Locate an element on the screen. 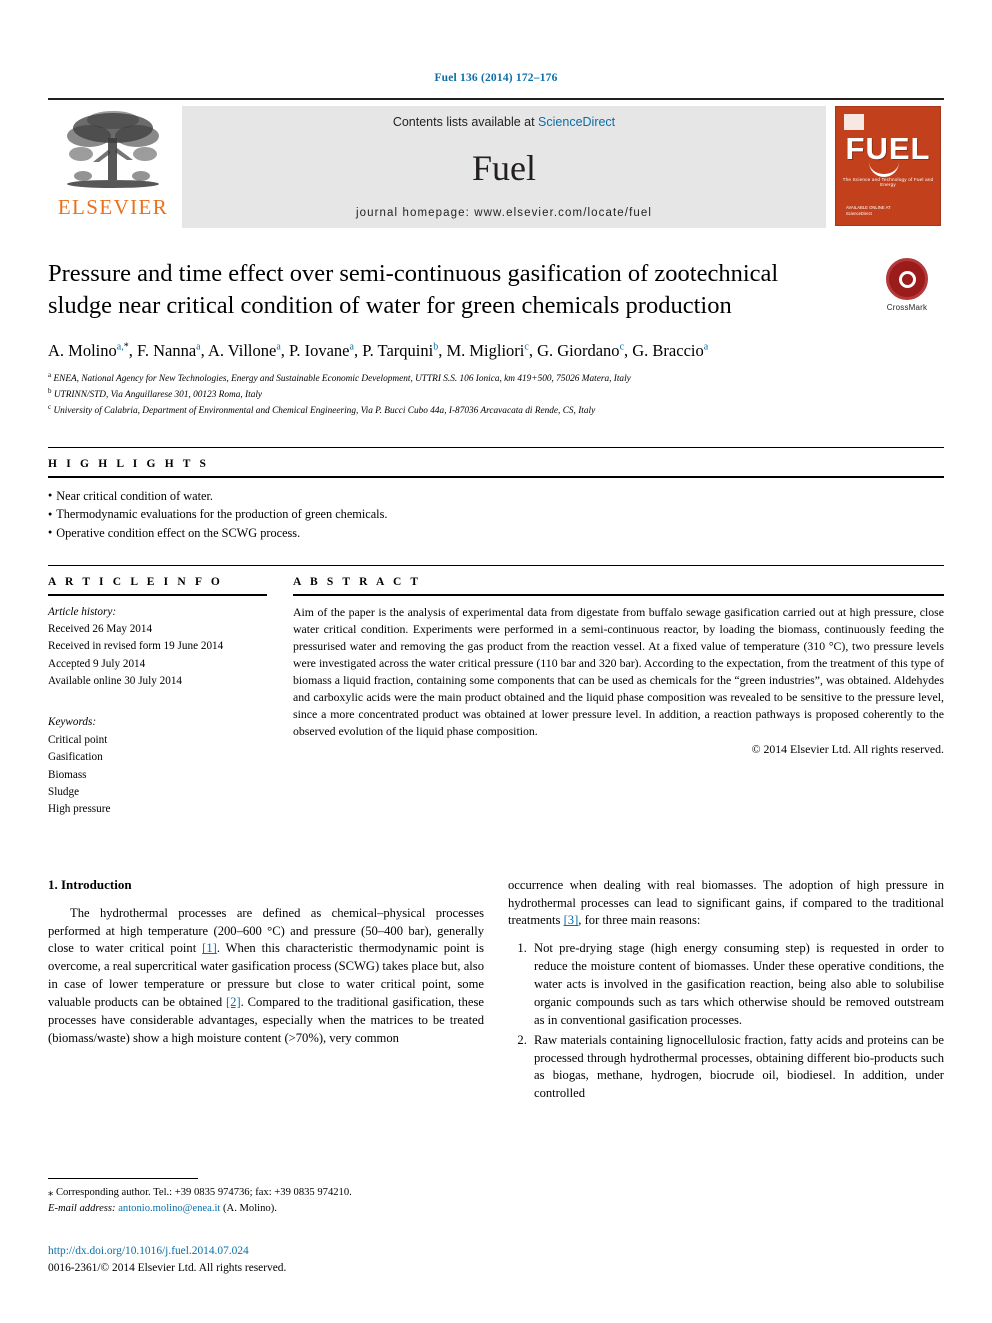  elsevier-logo-block: ELSEVIER is located at coordinates (113, 167).